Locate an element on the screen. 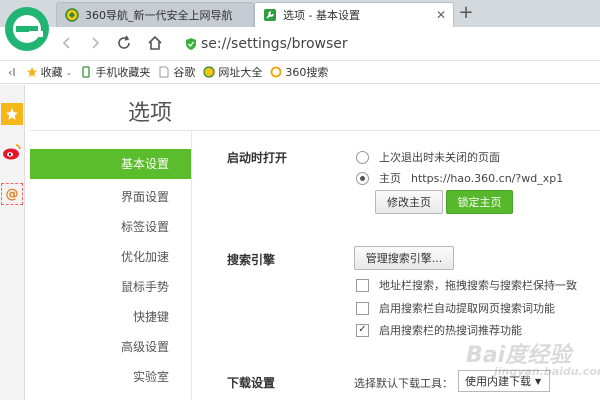 The image size is (600, 400). checkbox-extract-search-words is located at coordinates (362, 308).